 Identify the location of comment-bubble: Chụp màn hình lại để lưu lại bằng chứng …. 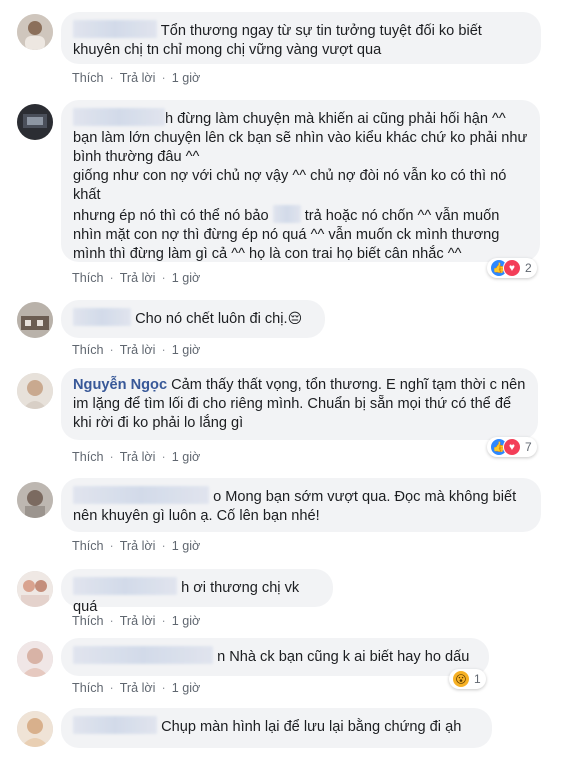
(276, 728).